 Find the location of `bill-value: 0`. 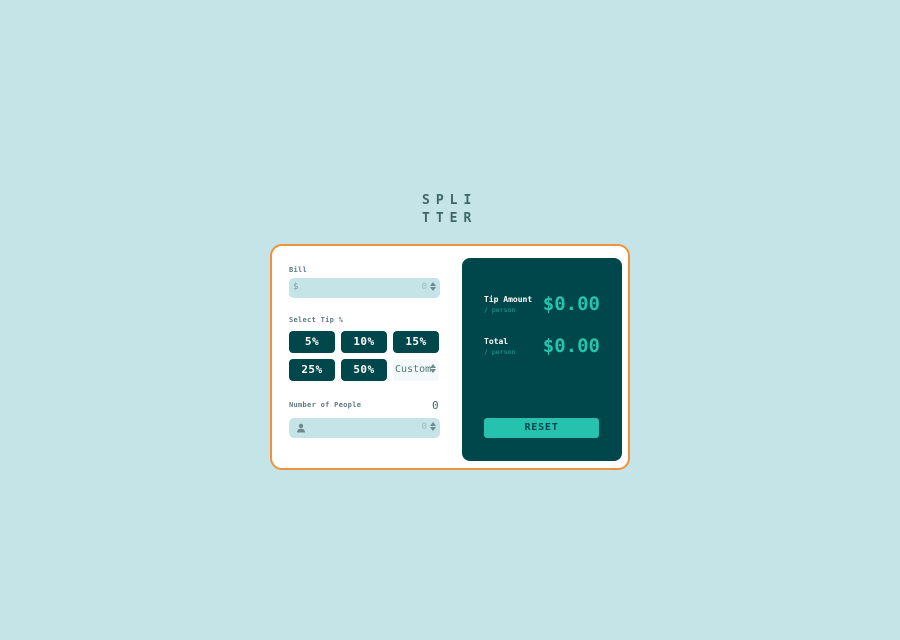

bill-value: 0 is located at coordinates (424, 287).